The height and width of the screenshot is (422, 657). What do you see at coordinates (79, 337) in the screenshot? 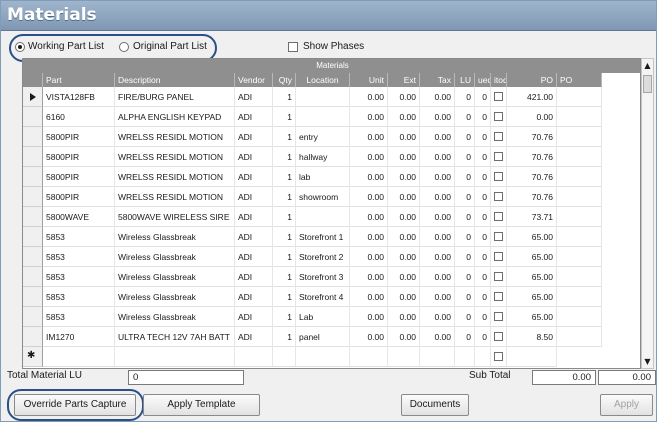
I see `cell-part: IM1270` at bounding box center [79, 337].